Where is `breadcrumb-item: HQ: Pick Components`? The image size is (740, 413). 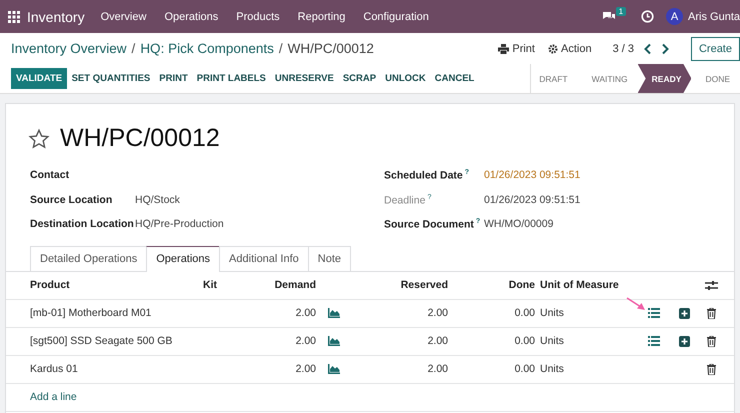 breadcrumb-item: HQ: Pick Components is located at coordinates (207, 48).